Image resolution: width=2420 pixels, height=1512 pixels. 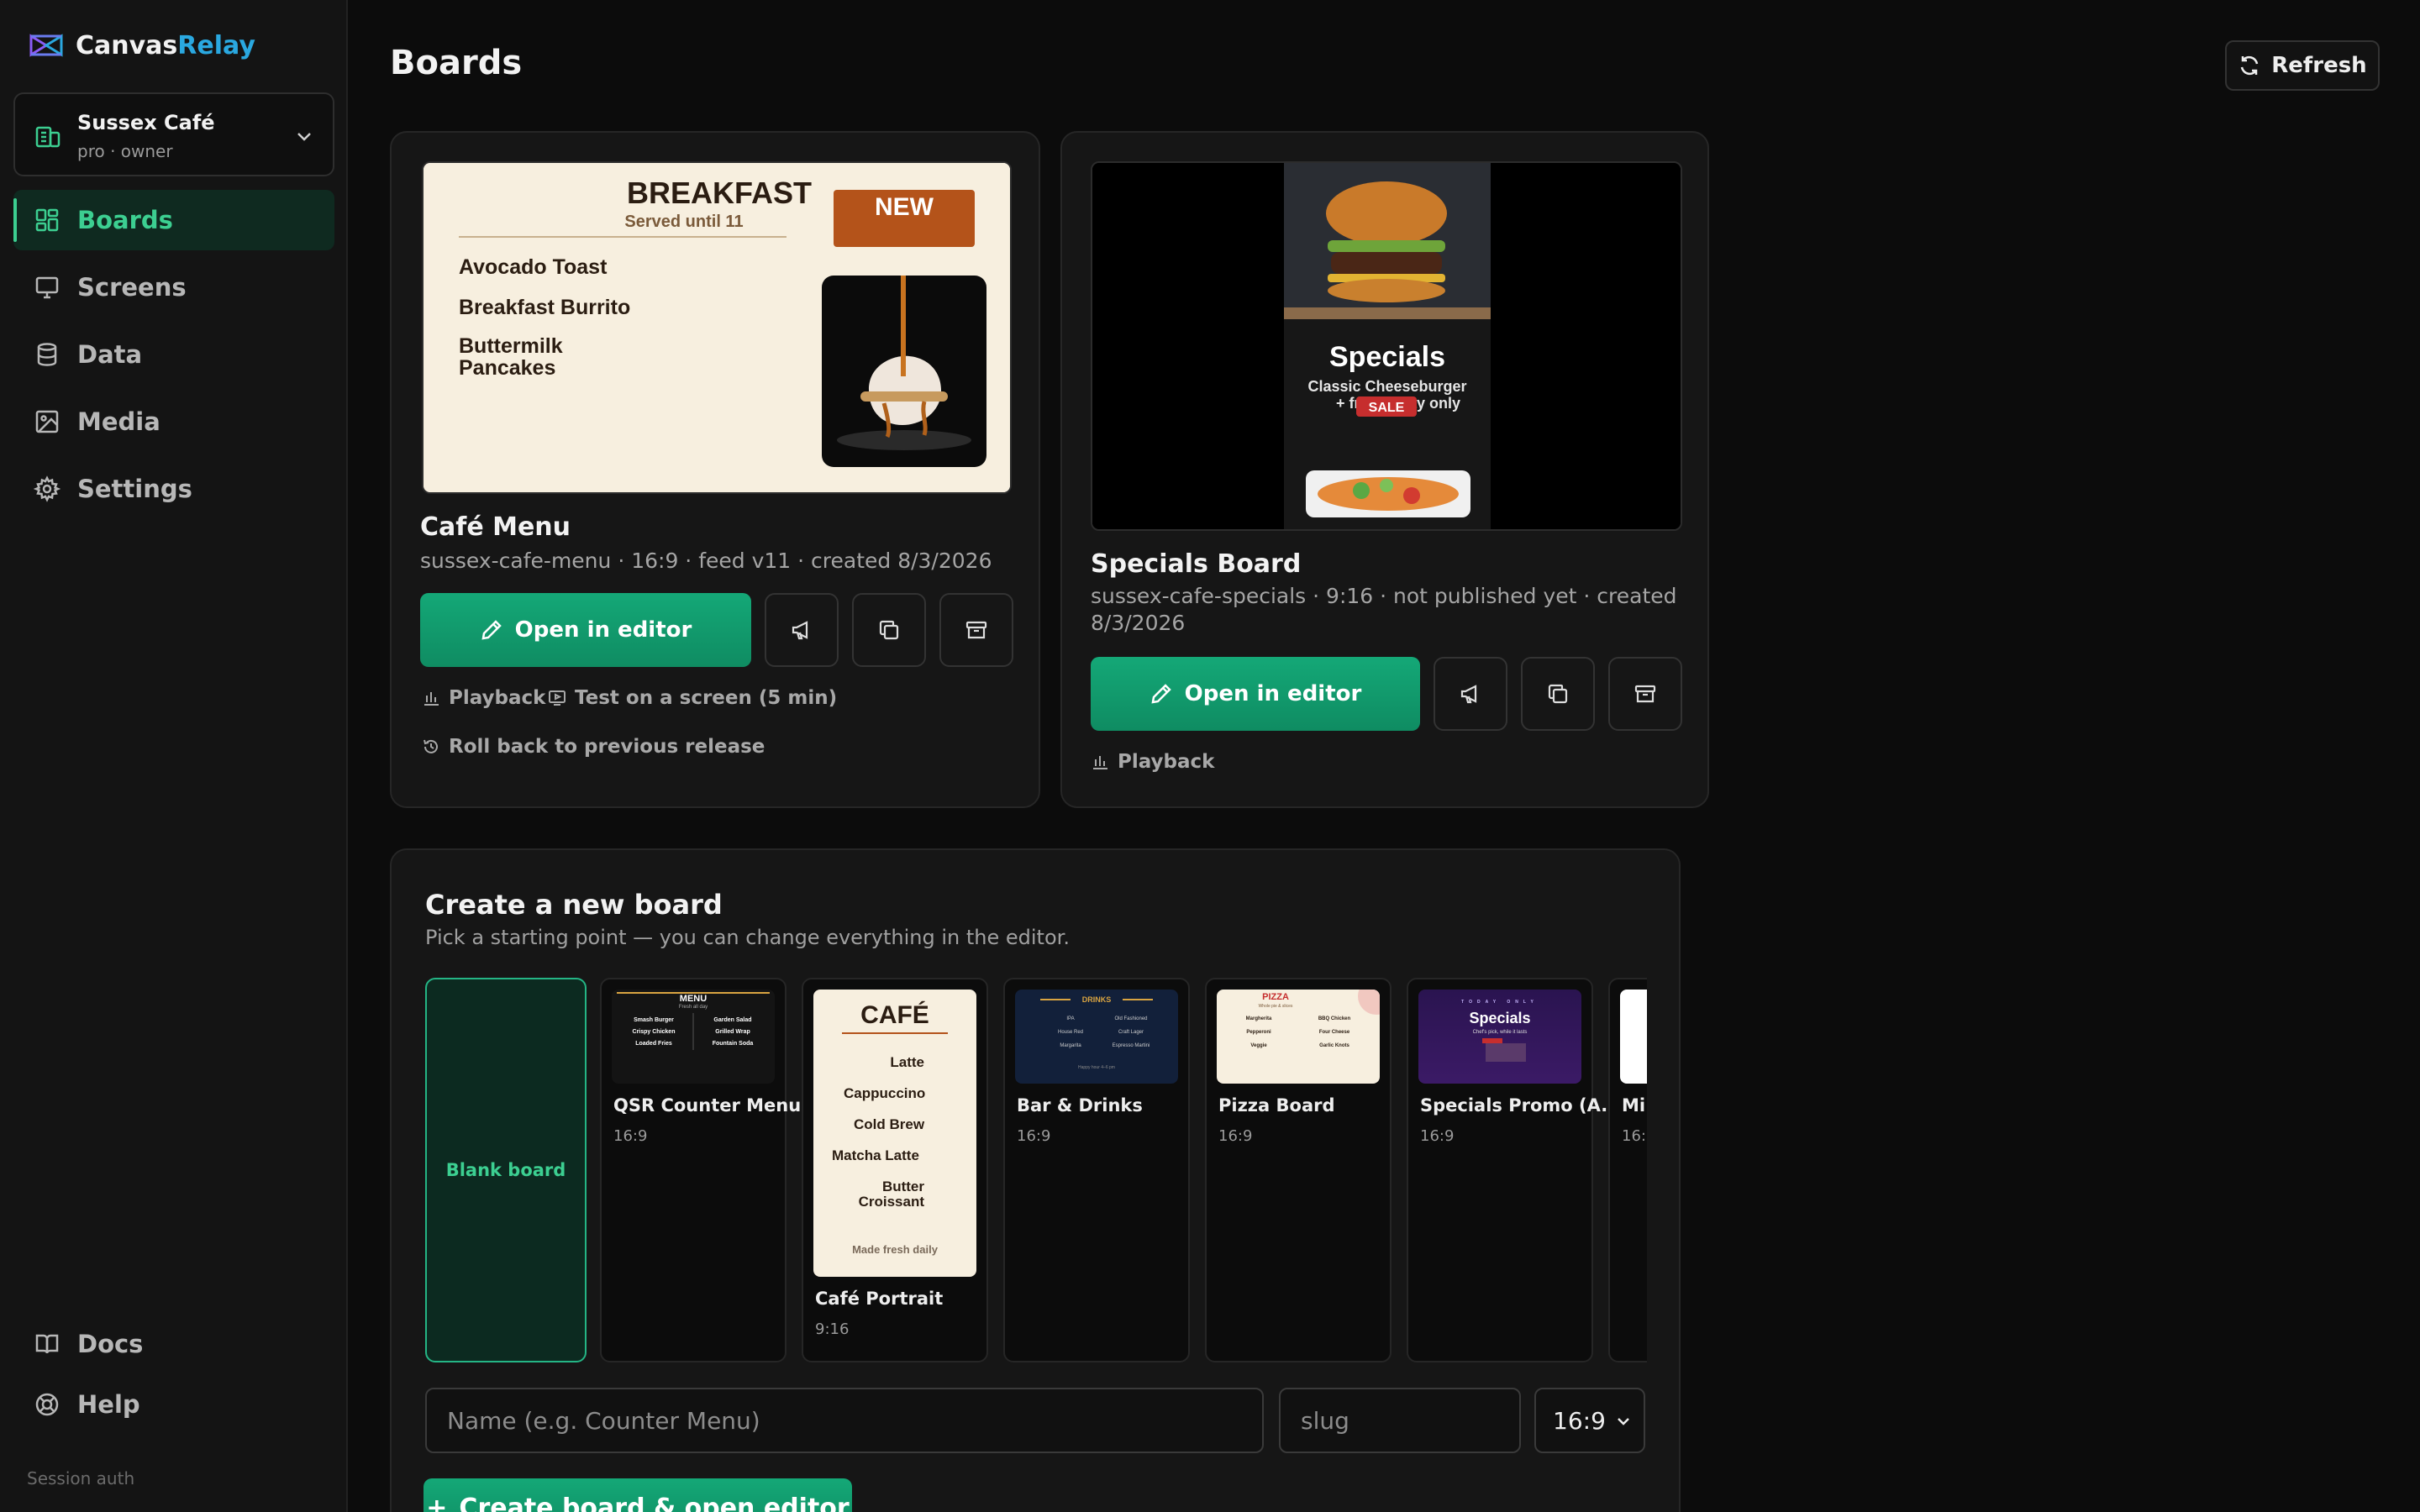 What do you see at coordinates (165, 45) in the screenshot?
I see `app-name: CanvasRelay` at bounding box center [165, 45].